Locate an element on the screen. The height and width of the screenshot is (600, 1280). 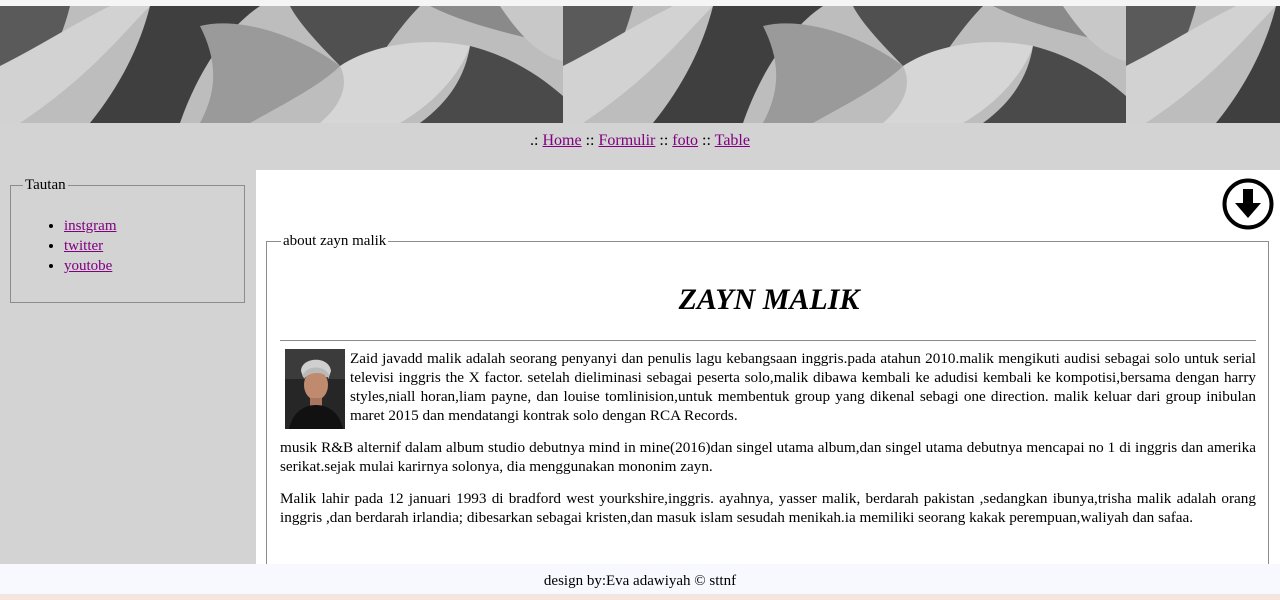
profile-photo is located at coordinates (315, 389).